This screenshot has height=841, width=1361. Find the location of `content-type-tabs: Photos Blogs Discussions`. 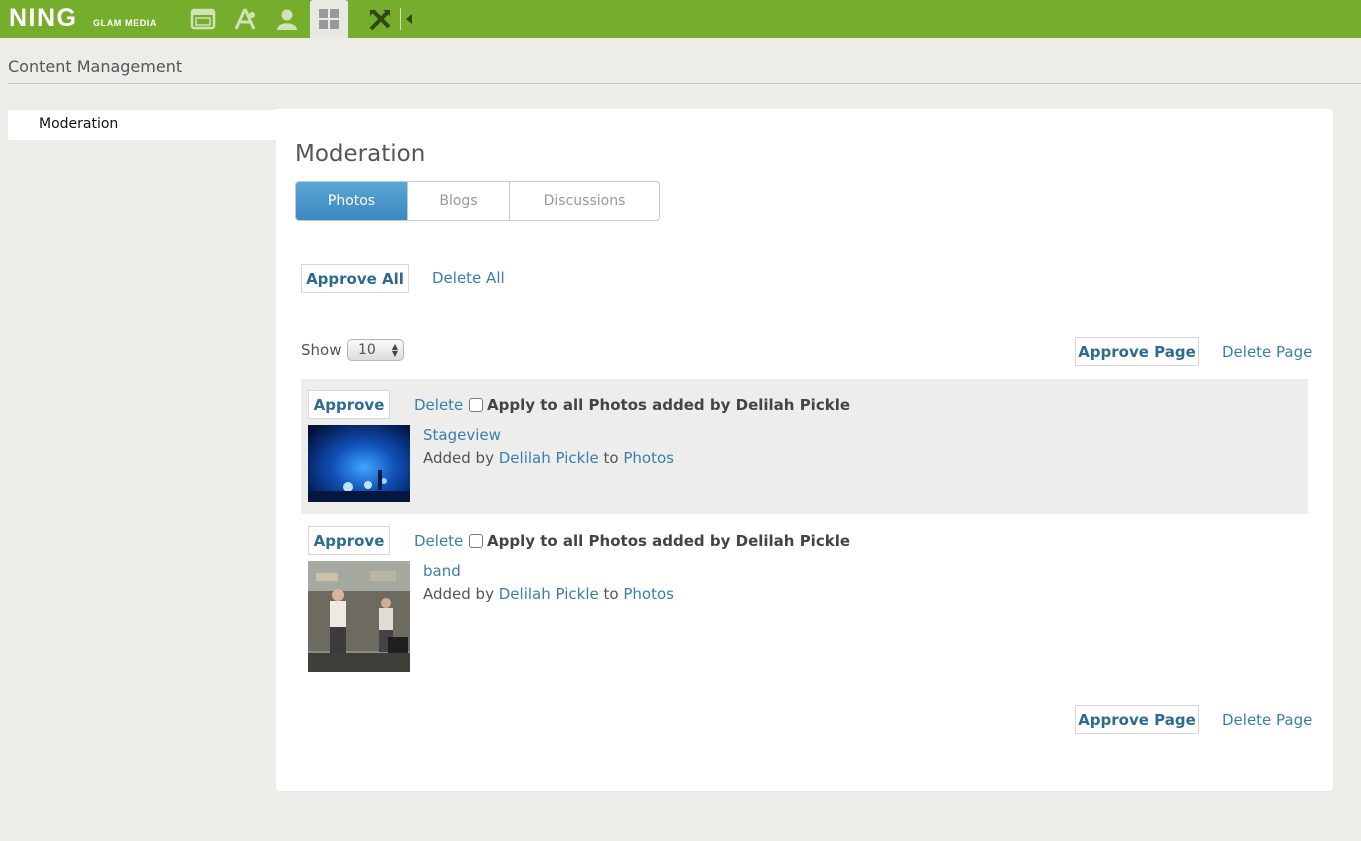

content-type-tabs: Photos Blogs Discussions is located at coordinates (477, 201).